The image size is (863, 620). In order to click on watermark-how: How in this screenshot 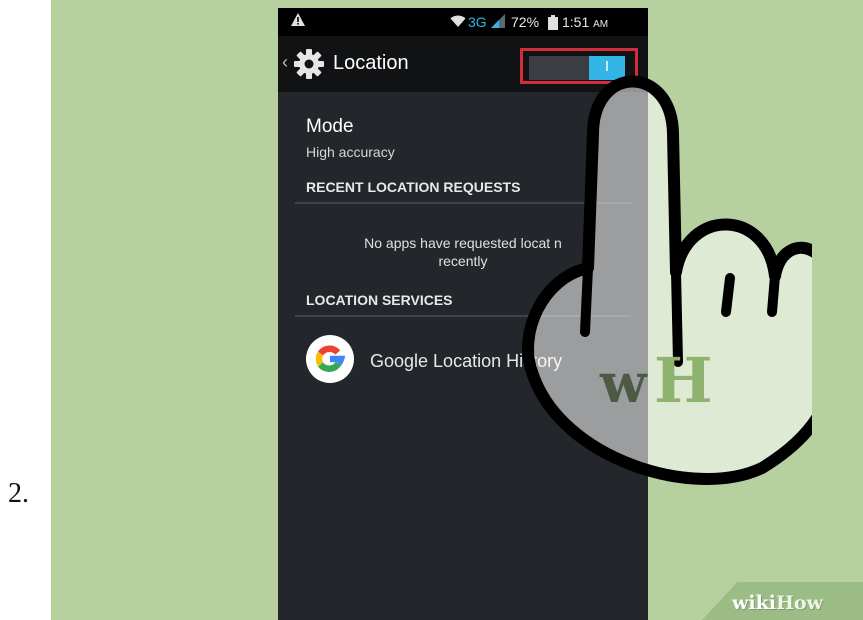, I will do `click(799, 603)`.